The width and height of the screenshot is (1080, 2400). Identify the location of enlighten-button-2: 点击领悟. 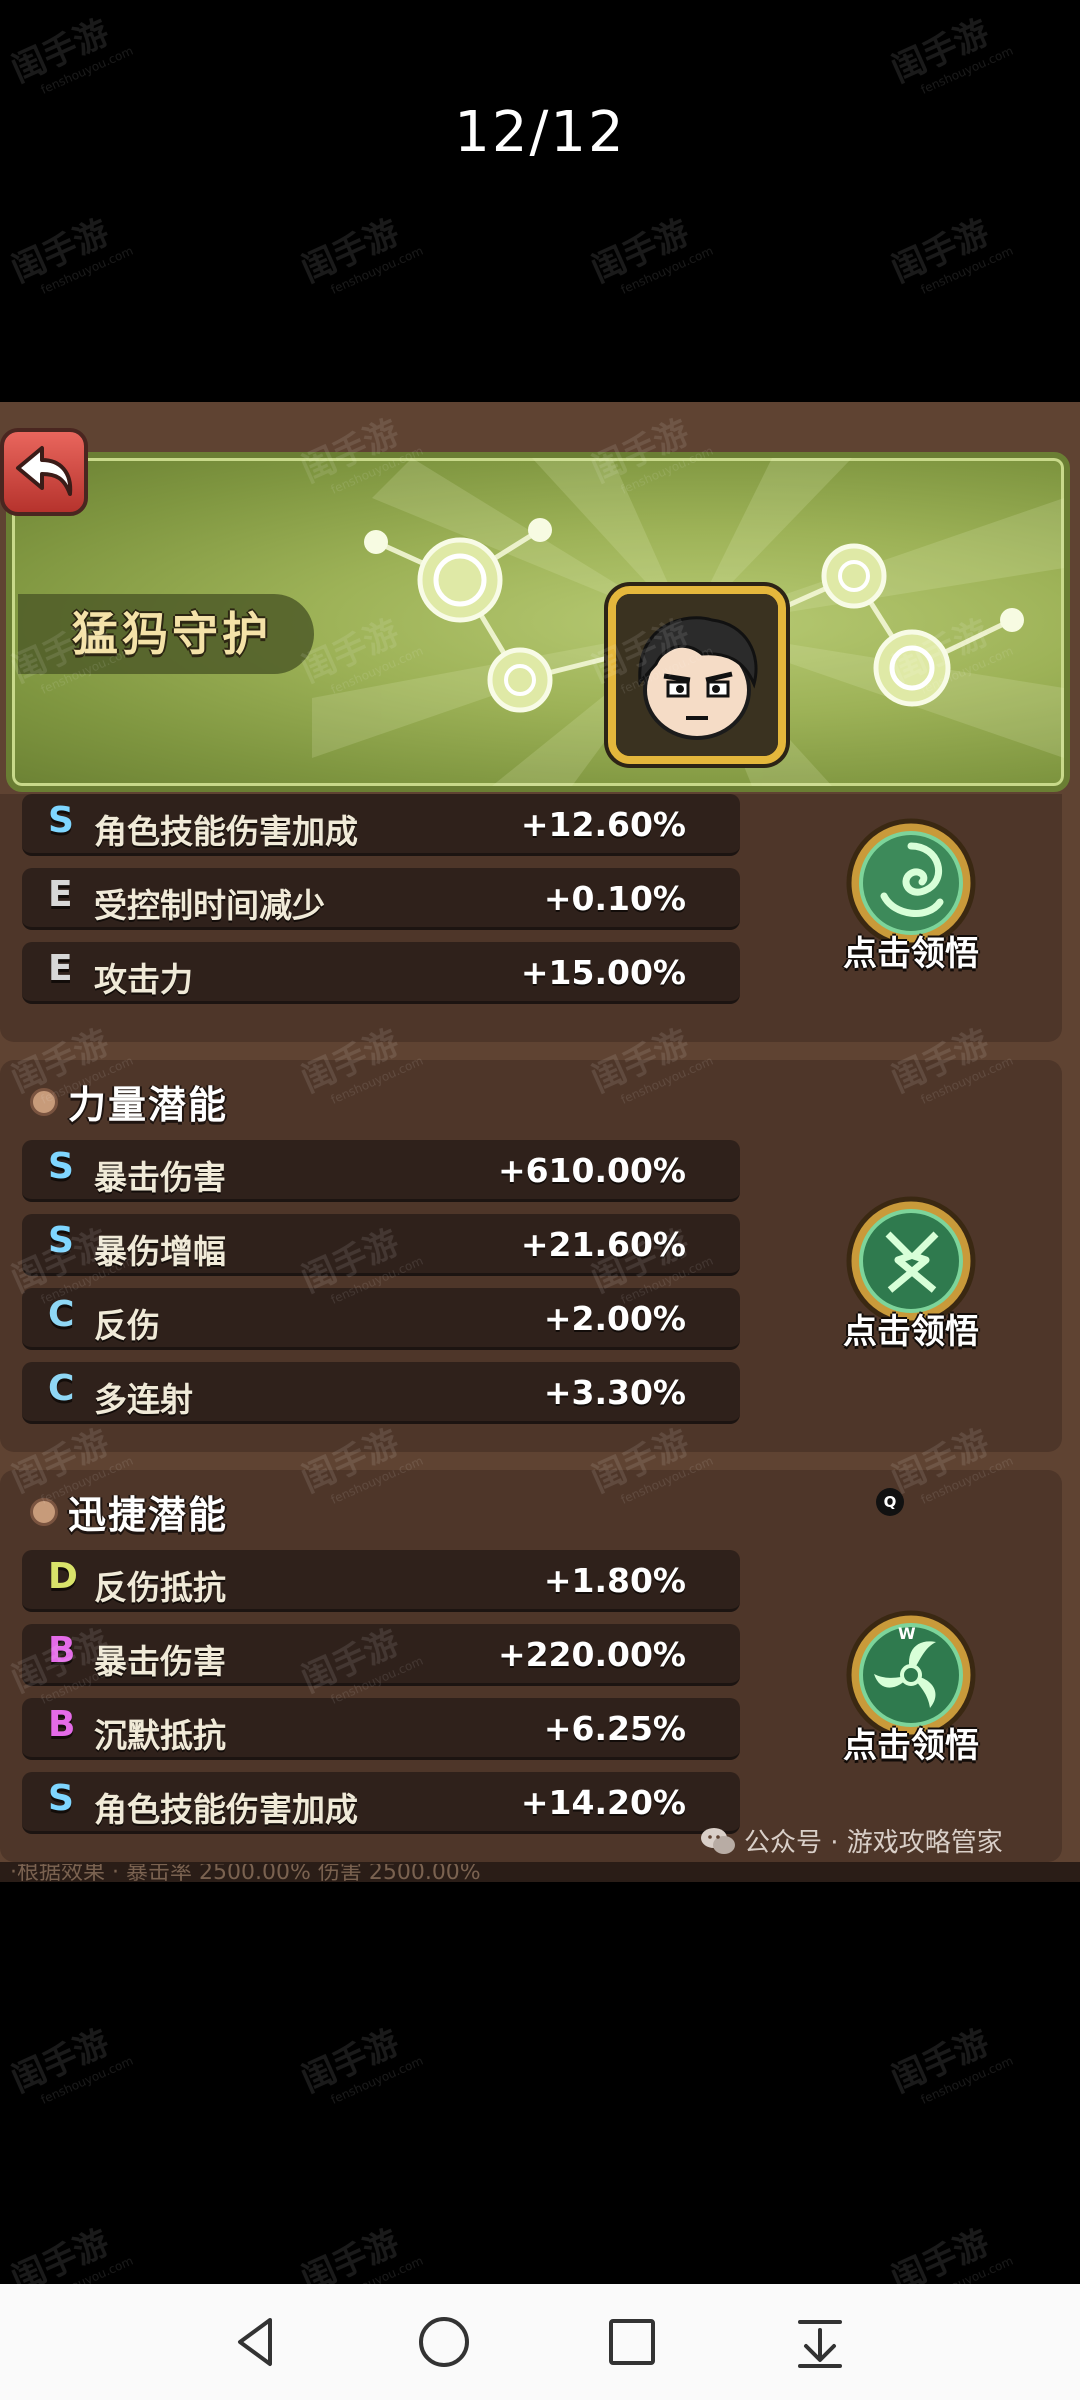
(911, 1284).